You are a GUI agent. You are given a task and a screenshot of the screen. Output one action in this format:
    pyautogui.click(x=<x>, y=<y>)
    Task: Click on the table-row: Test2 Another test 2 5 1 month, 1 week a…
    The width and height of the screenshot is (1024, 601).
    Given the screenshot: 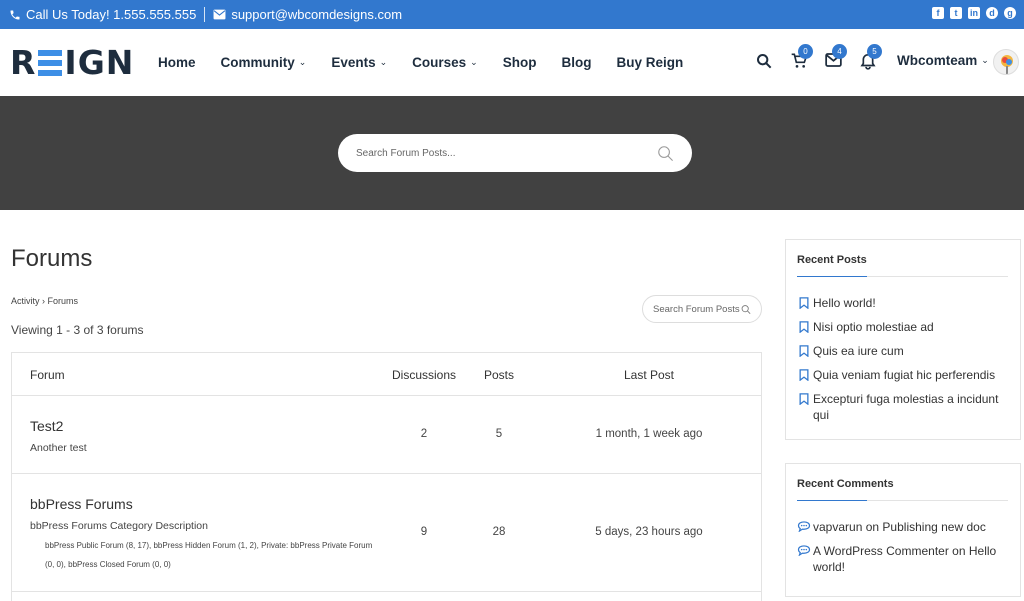 What is the action you would take?
    pyautogui.click(x=386, y=435)
    